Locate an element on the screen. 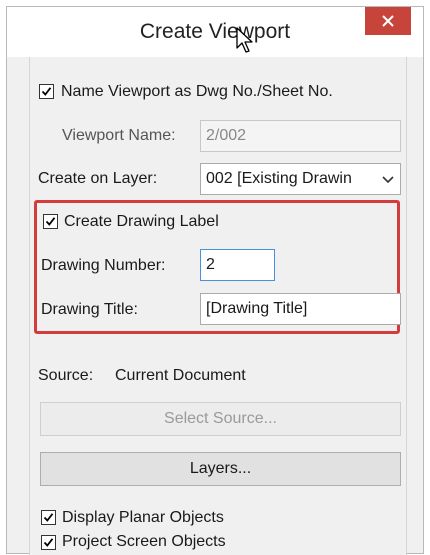  dialog-title: Create Viewport is located at coordinates (215, 31).